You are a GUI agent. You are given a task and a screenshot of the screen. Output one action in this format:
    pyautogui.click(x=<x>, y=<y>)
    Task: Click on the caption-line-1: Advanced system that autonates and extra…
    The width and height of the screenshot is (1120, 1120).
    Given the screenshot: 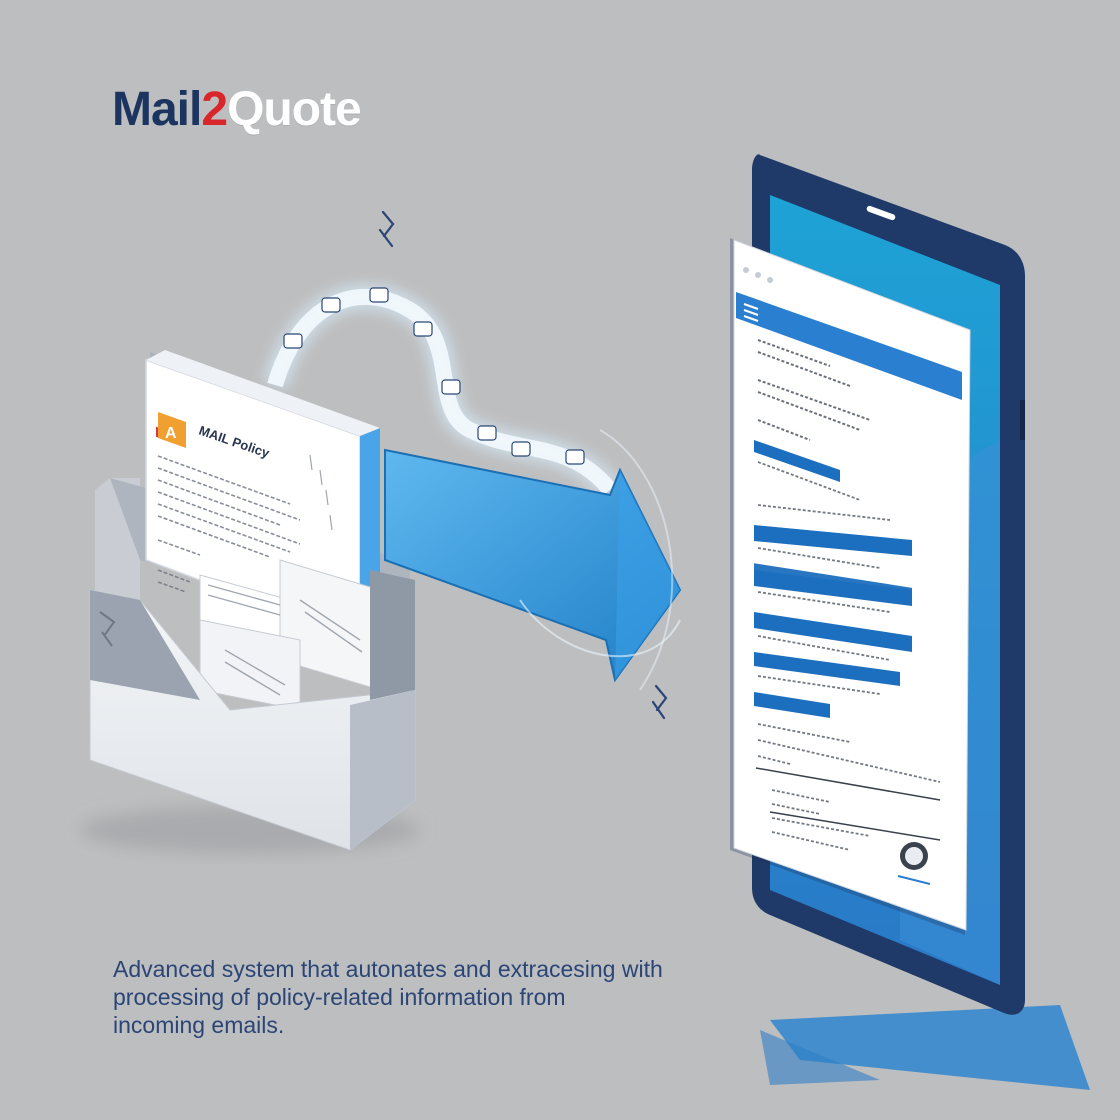 What is the action you would take?
    pyautogui.click(x=388, y=969)
    